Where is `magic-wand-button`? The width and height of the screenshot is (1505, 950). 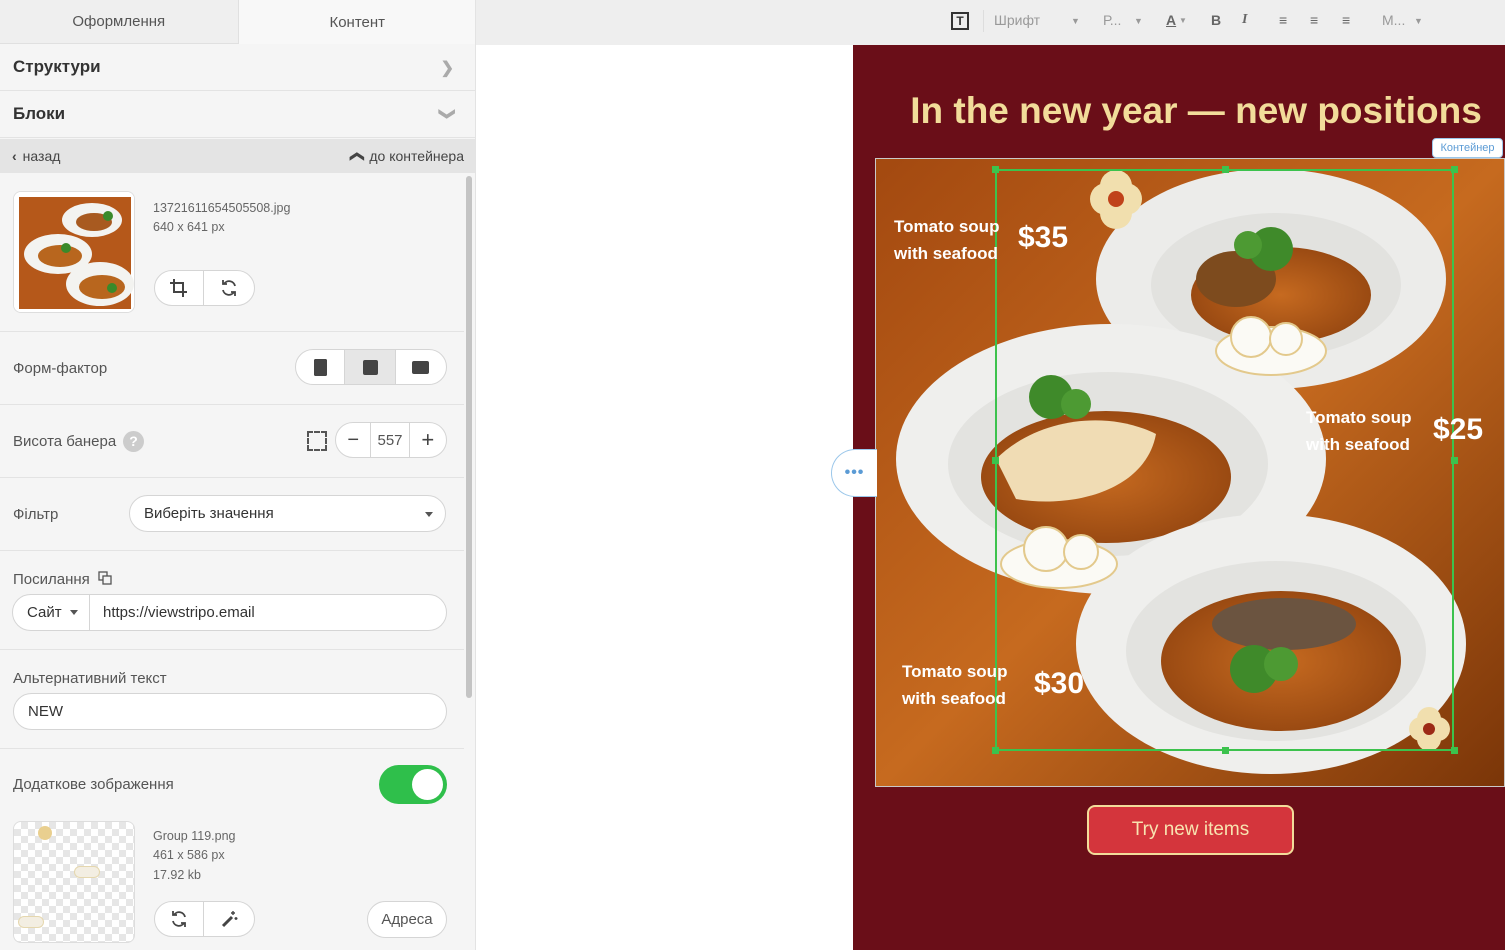
magic-wand-button is located at coordinates (229, 919).